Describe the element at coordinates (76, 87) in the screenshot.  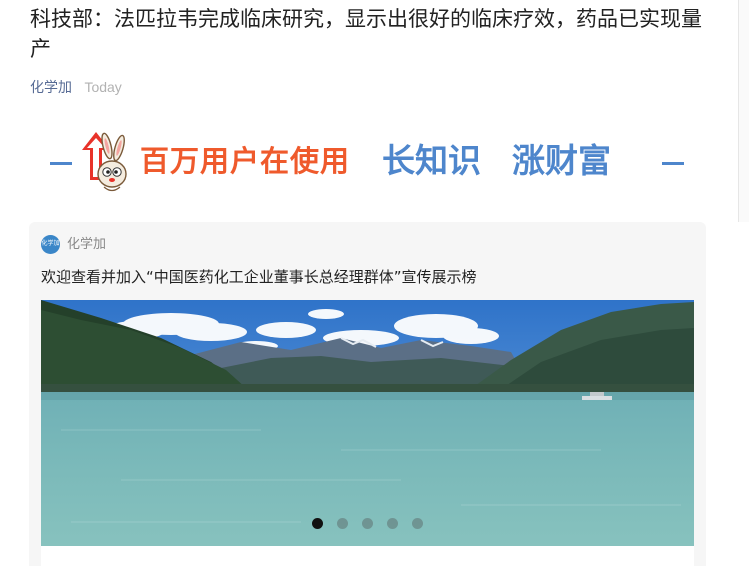
I see `article-meta: 化学加 Today` at that location.